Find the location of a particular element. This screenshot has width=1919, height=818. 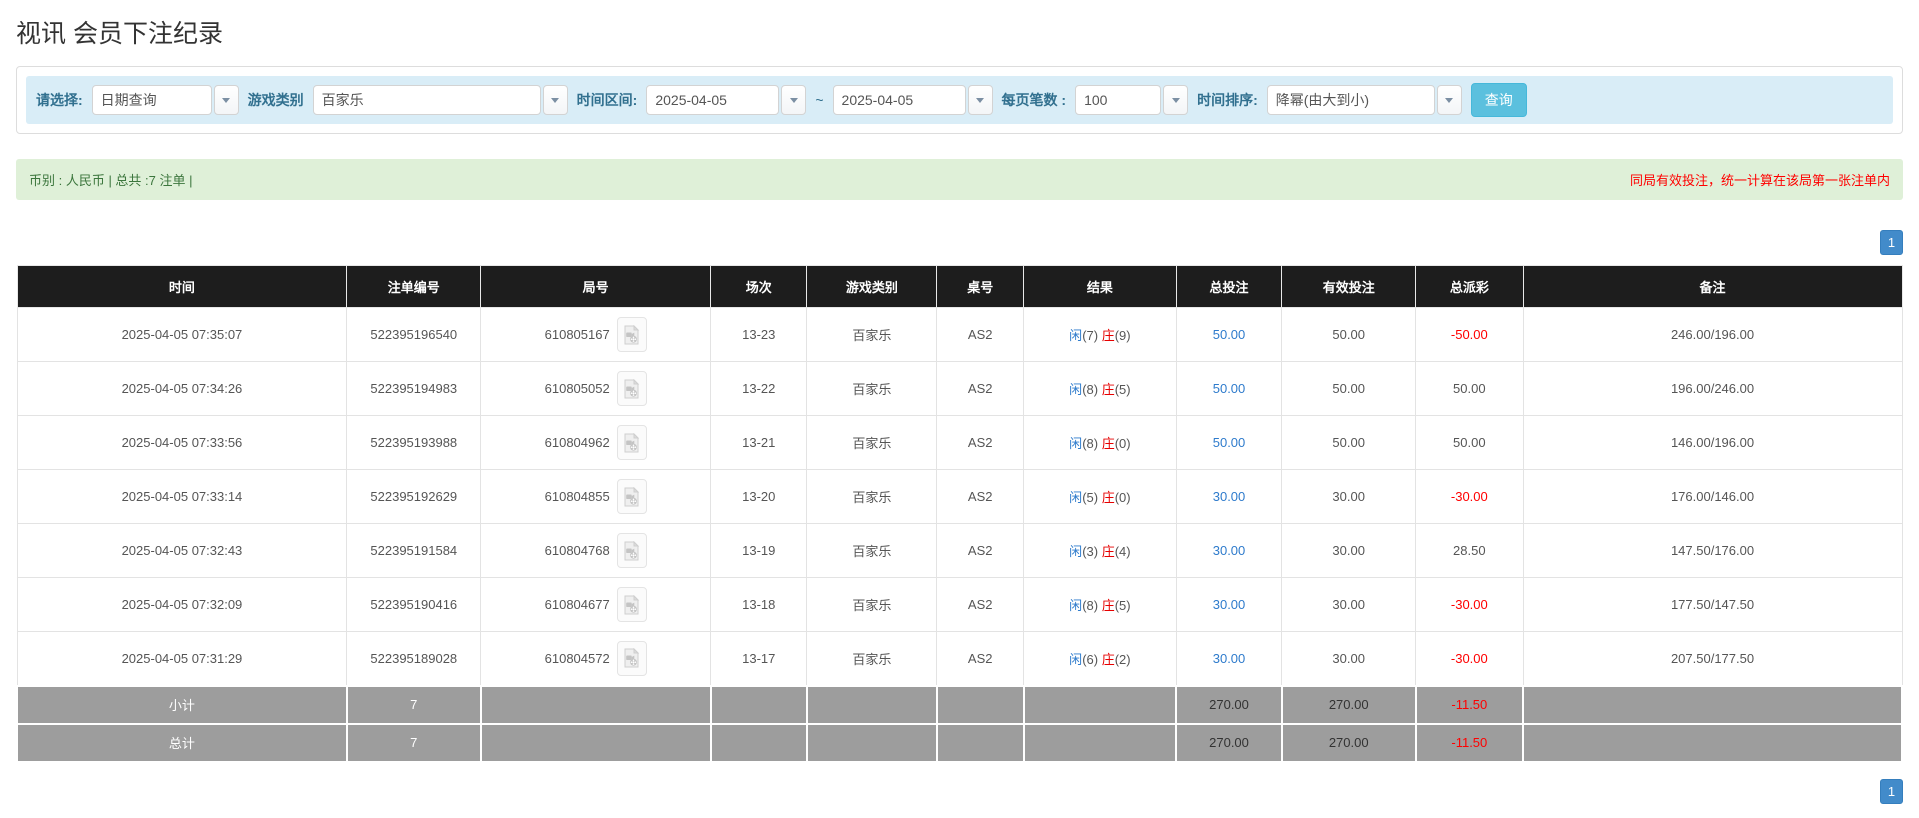

cell-session: 13-17 is located at coordinates (759, 658).